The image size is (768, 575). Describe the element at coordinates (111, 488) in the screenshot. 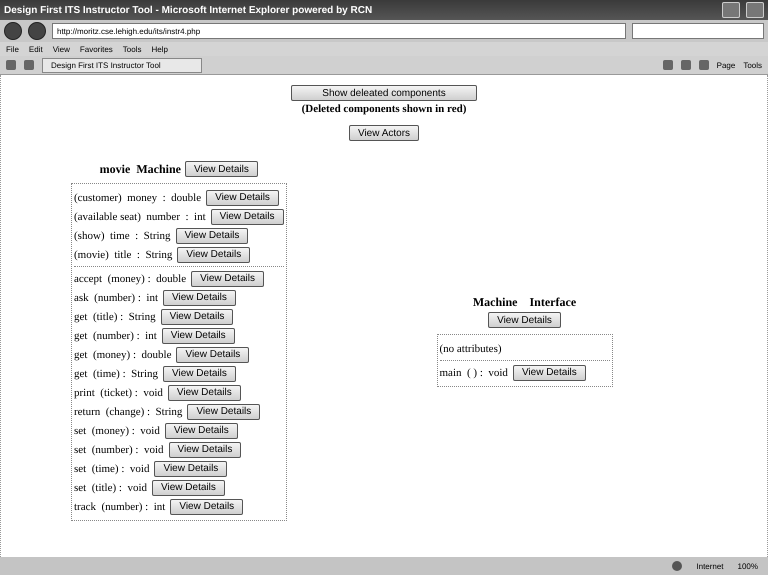

I see `method-text: set (title) : void` at that location.